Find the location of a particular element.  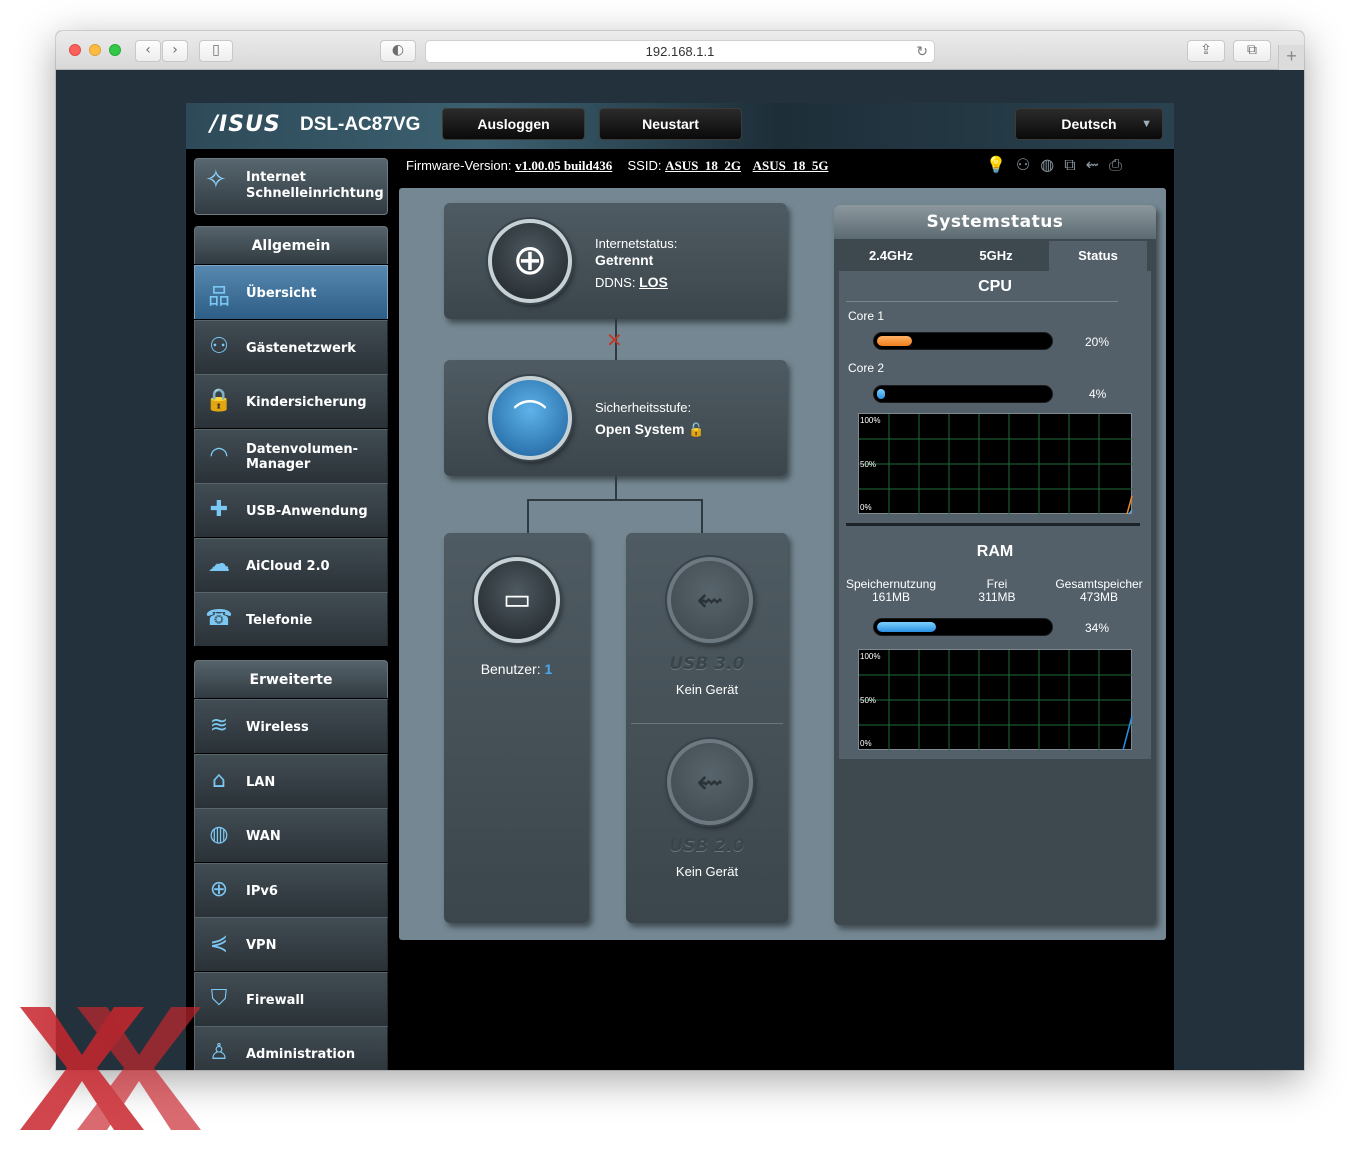

sidebar-item-label: WAN is located at coordinates (263, 836).